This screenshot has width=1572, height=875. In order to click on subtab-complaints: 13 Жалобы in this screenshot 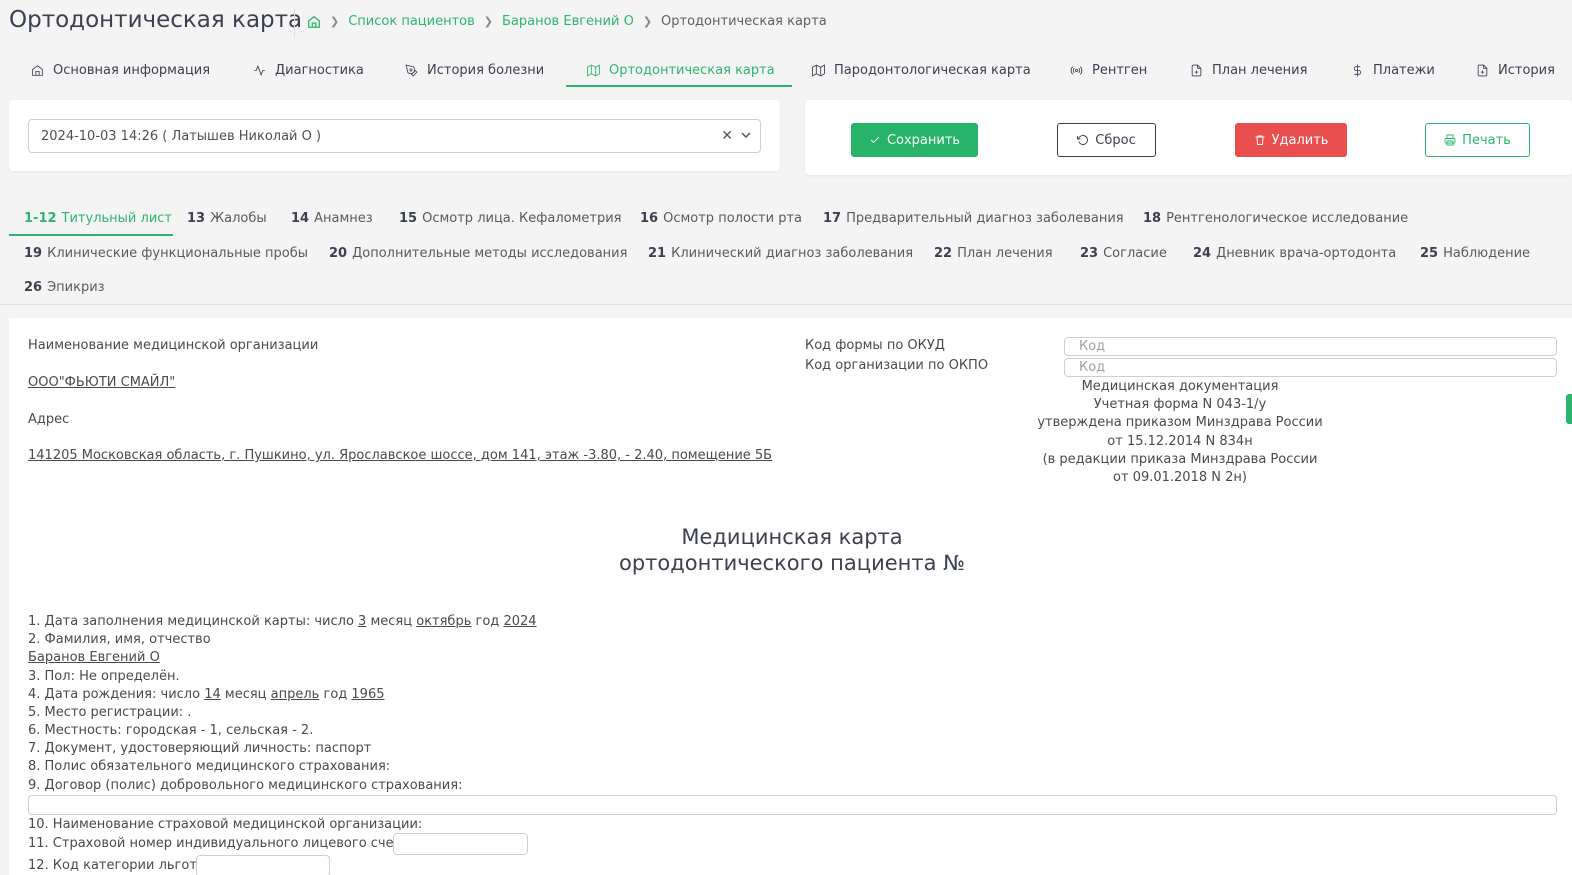, I will do `click(227, 218)`.